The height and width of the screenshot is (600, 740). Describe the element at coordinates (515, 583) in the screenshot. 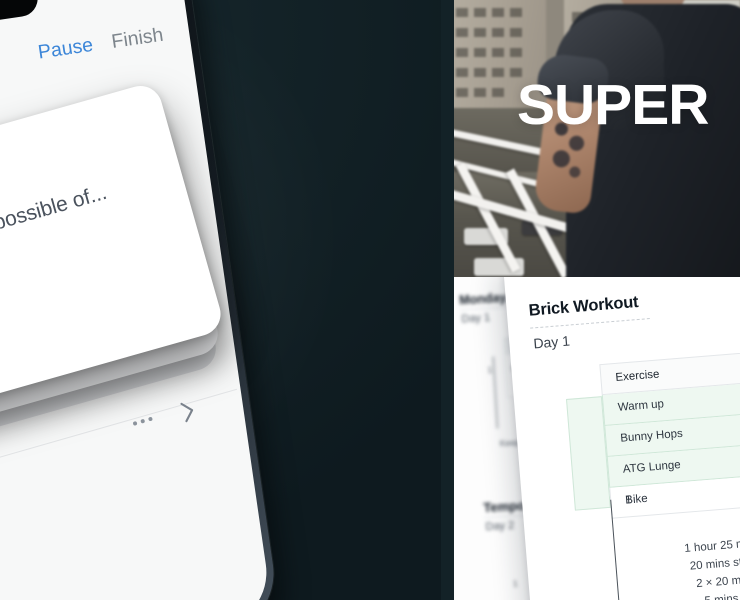

I see `tempo-row-number: 1` at that location.